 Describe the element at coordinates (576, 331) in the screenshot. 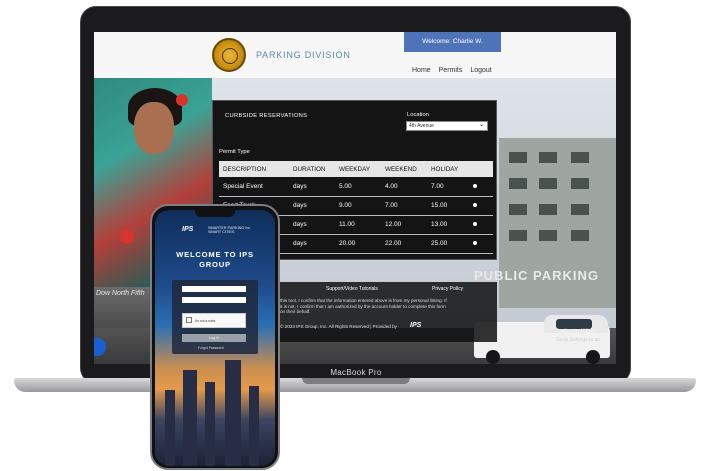

I see `activation-watermark: Activate Wind` at that location.